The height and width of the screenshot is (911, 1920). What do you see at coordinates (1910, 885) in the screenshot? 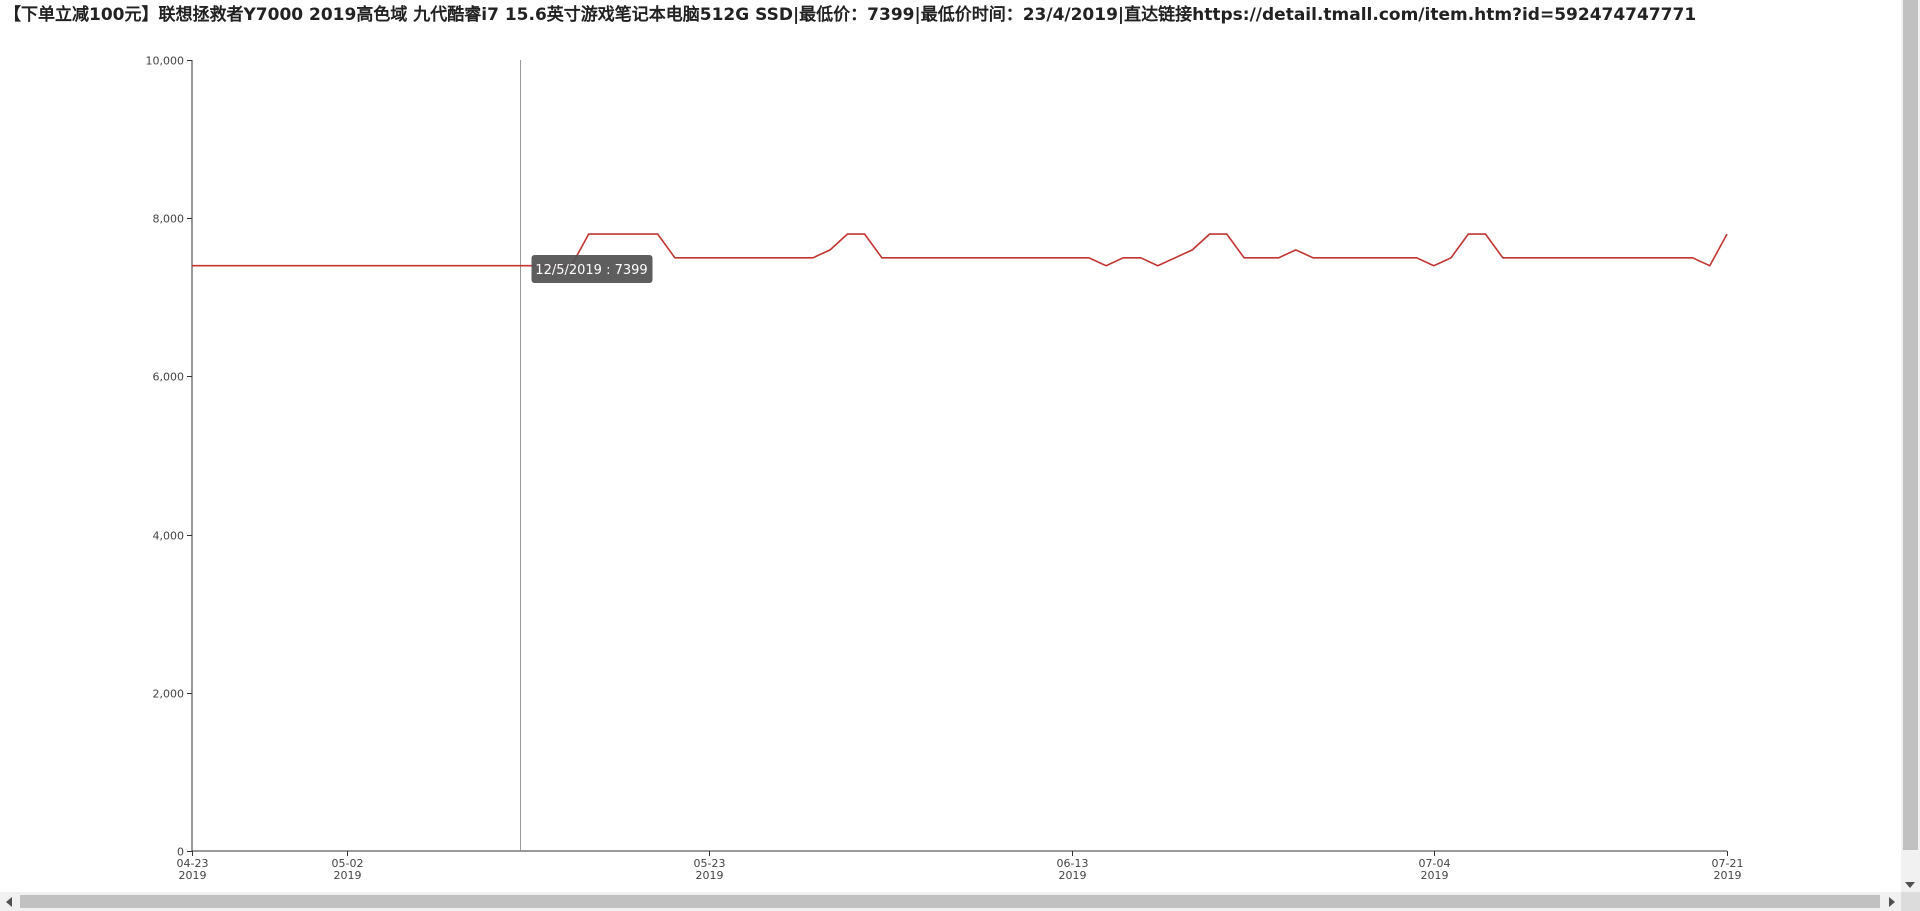
I see `scroll-down-arrow-icon` at bounding box center [1910, 885].